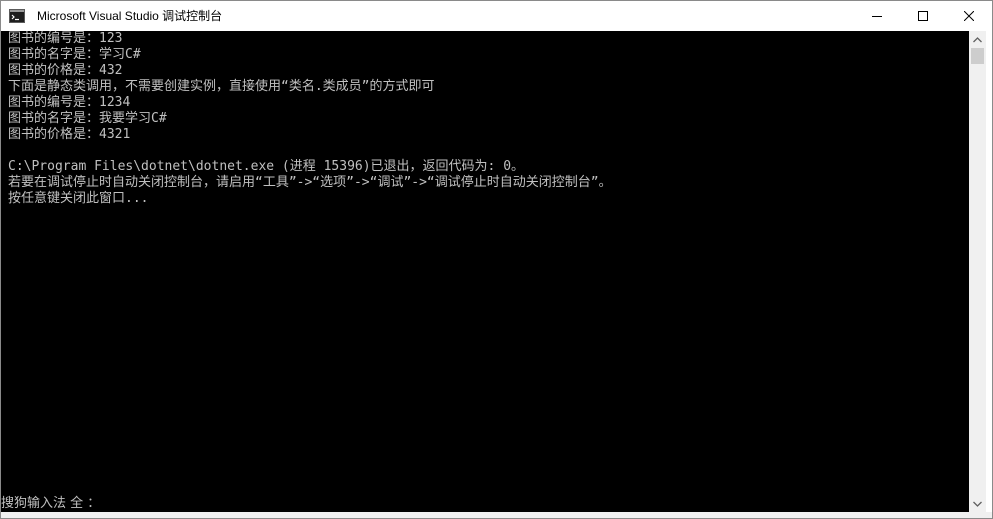 This screenshot has height=519, width=993. I want to click on close-button, so click(969, 16).